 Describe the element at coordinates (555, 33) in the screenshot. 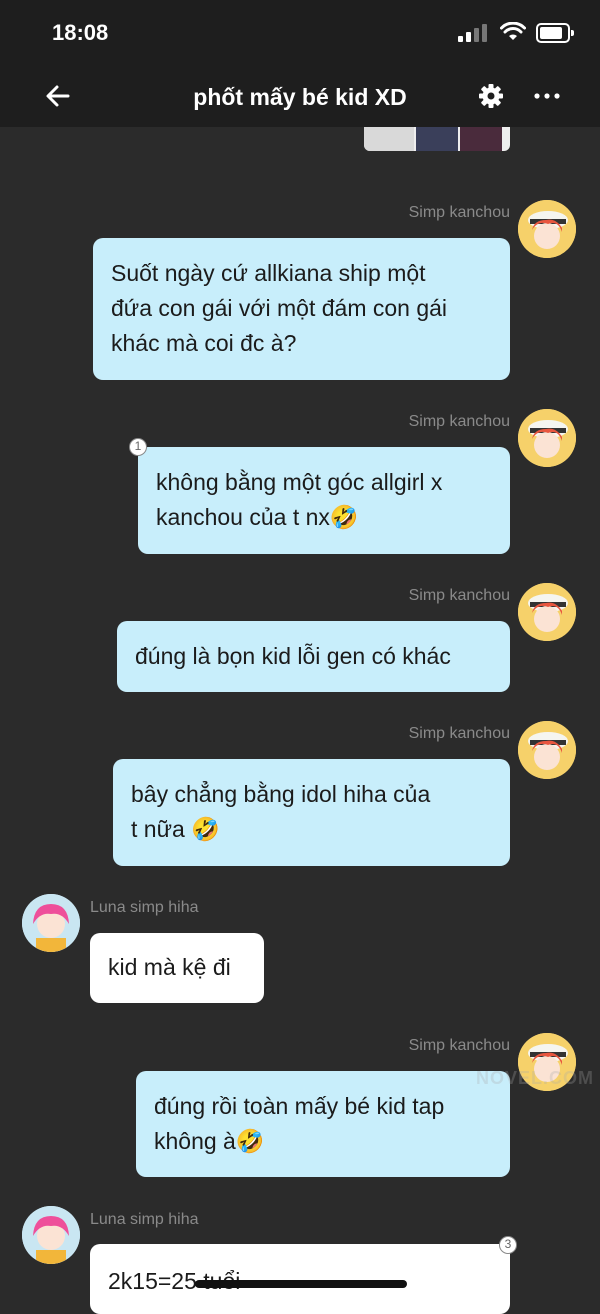

I see `battery-icon` at that location.